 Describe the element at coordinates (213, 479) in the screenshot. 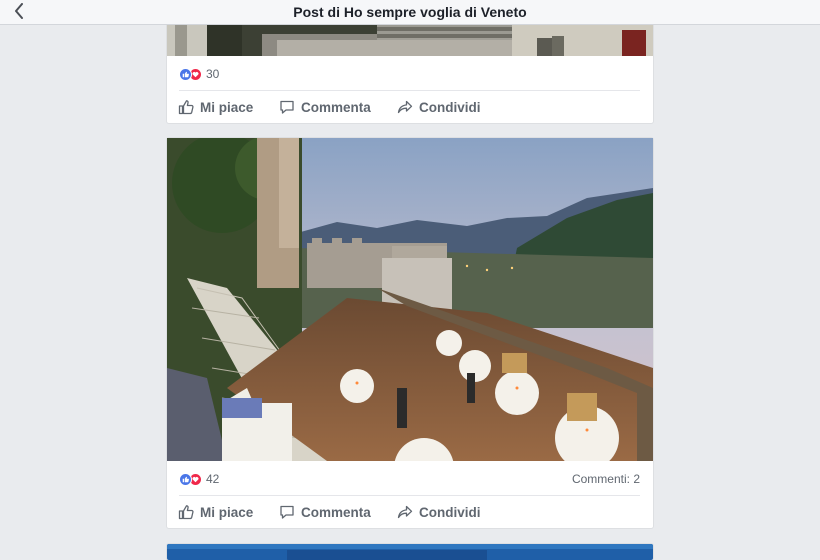

I see `reaction-count: 42` at that location.